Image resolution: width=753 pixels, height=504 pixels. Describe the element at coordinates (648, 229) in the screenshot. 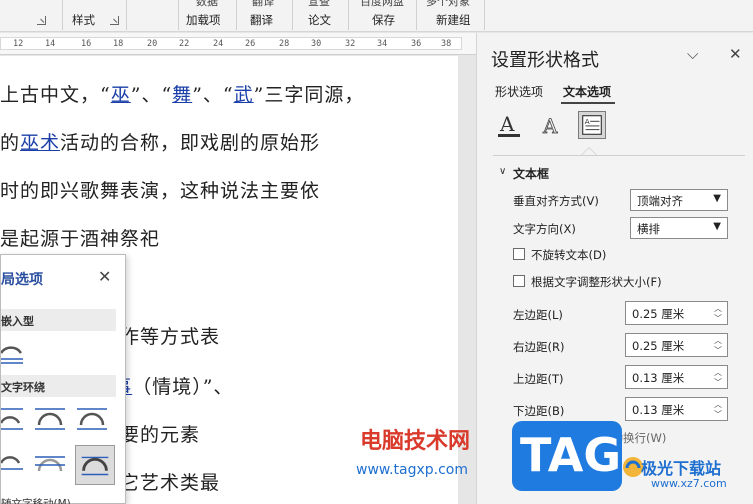

I see `text-direction-value: 横排` at that location.